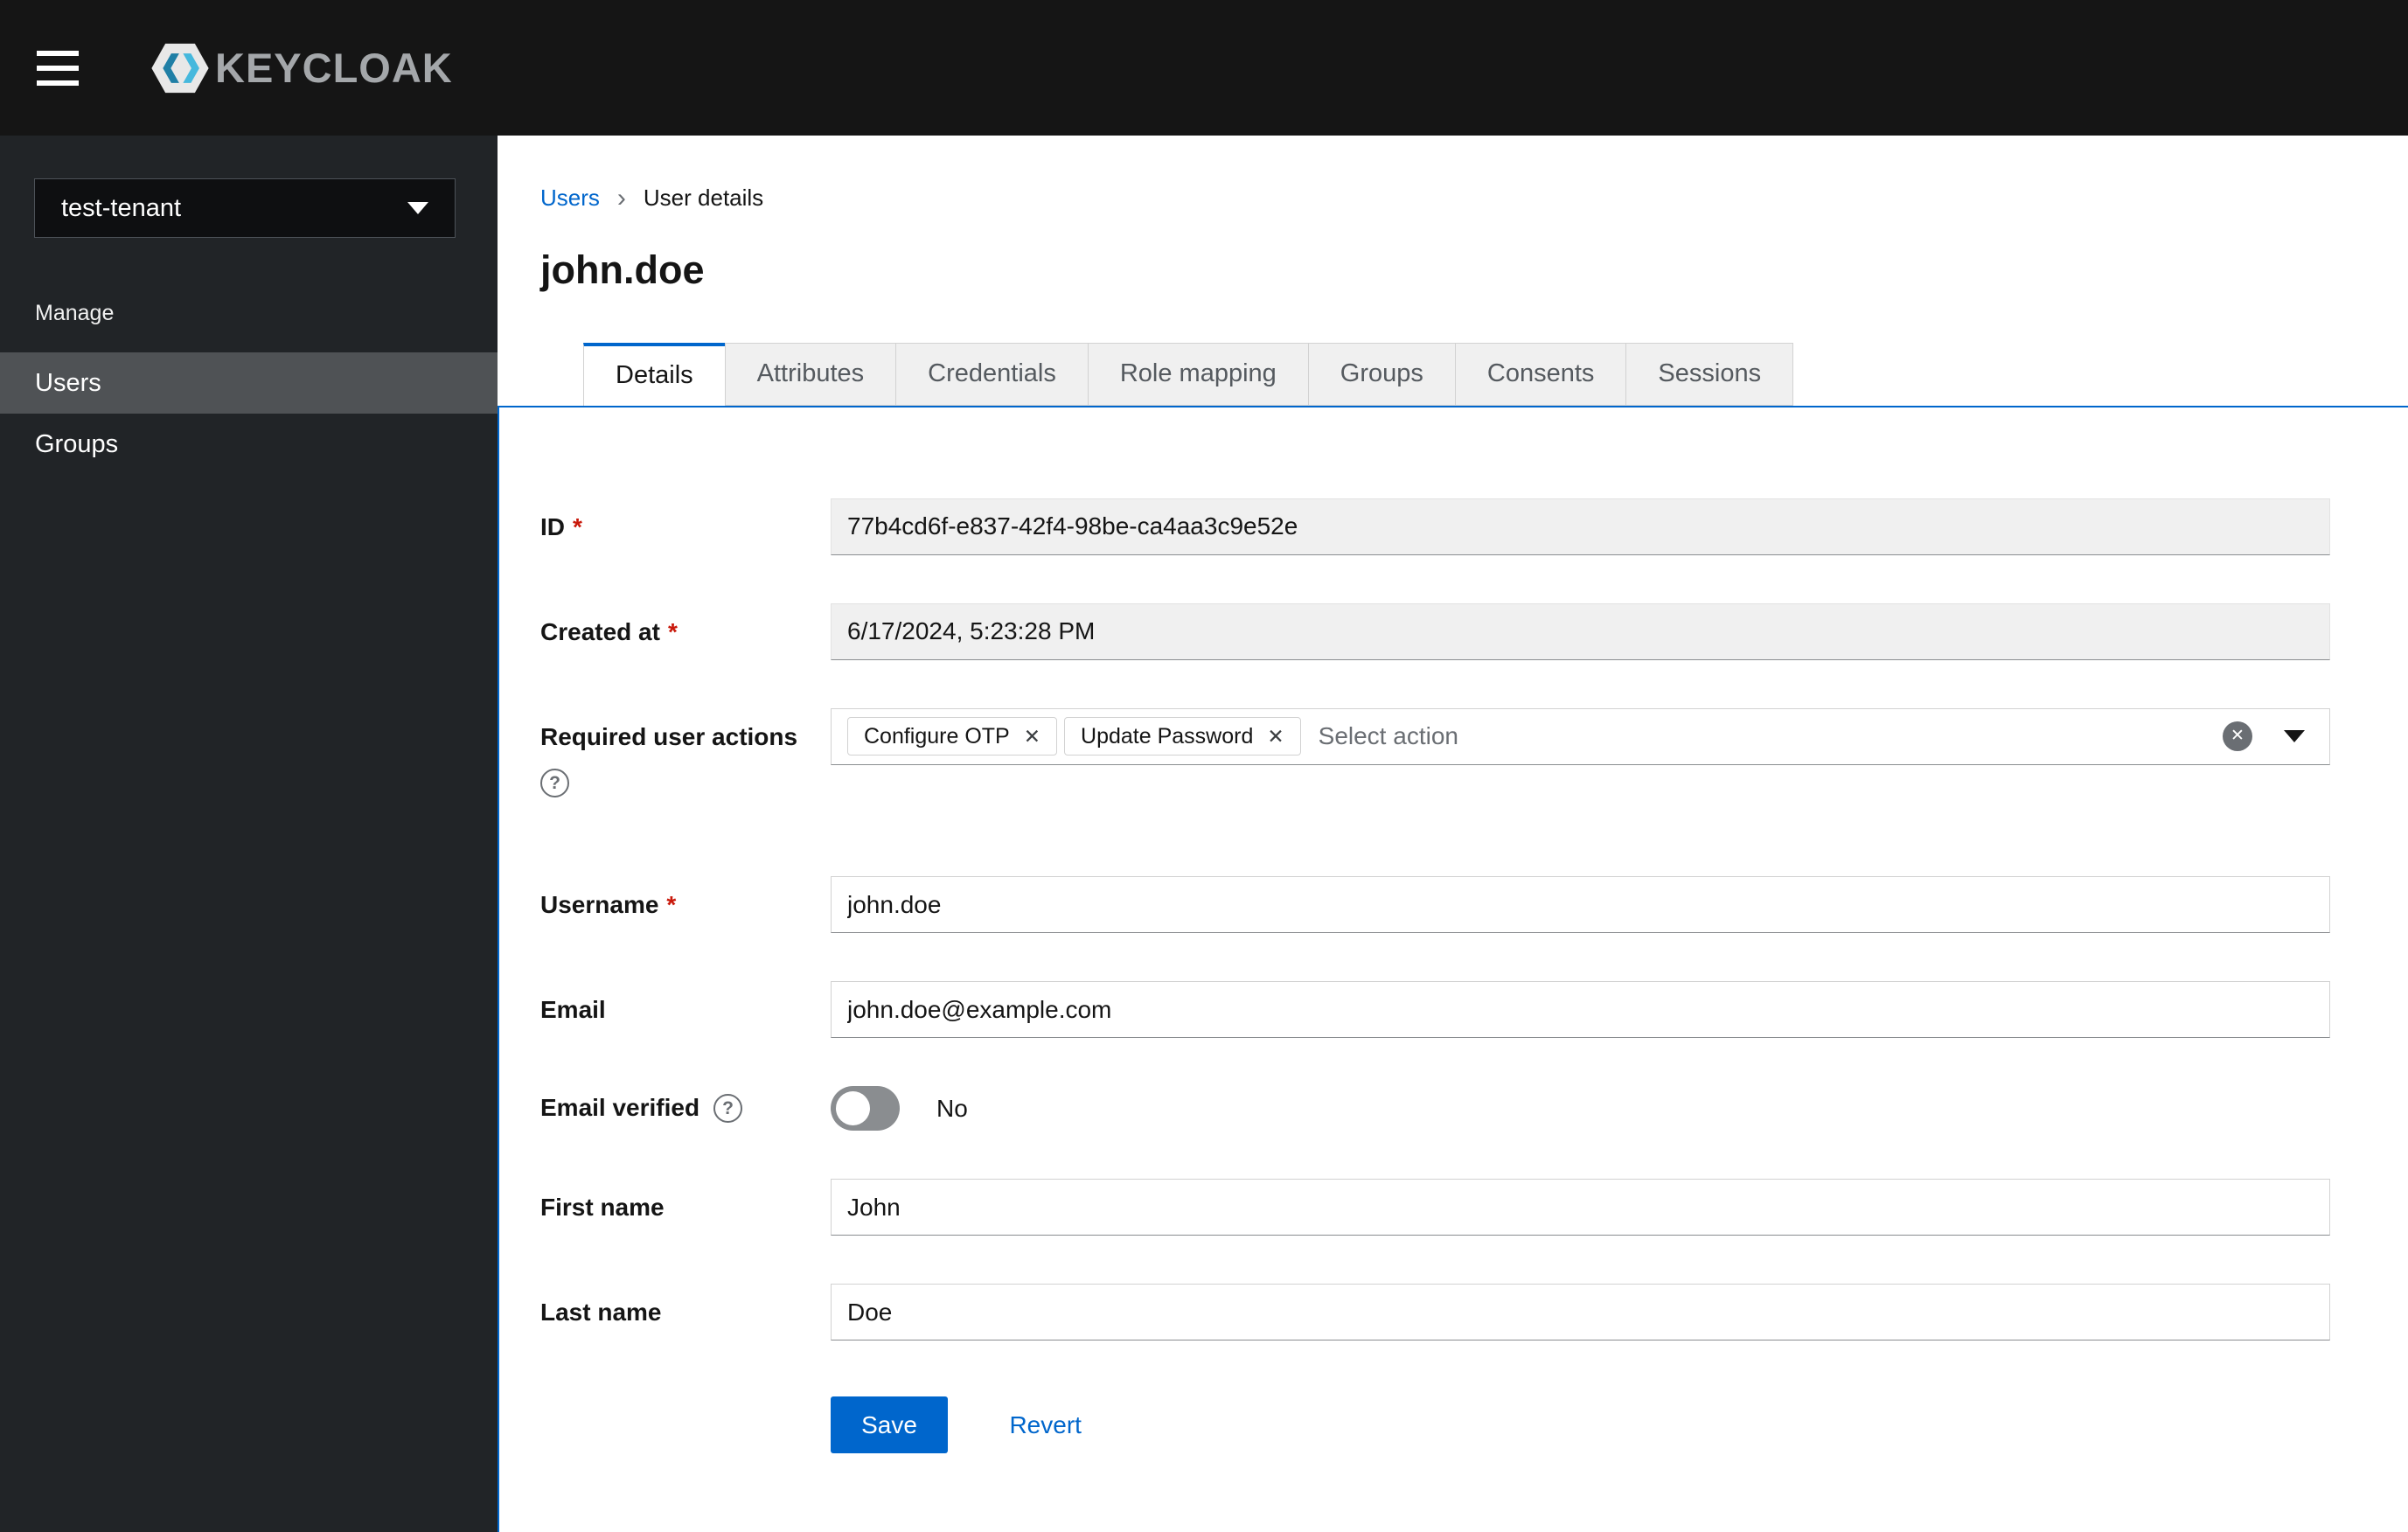 The height and width of the screenshot is (1532, 2408). I want to click on sidebar-item-label: Users, so click(68, 382).